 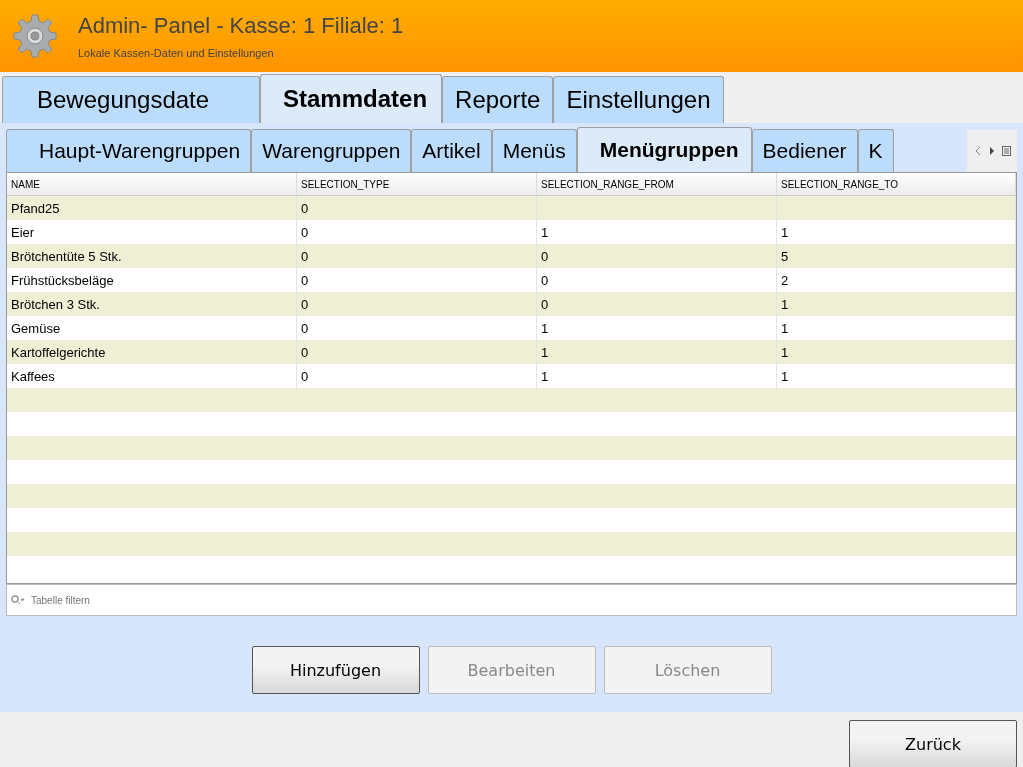 What do you see at coordinates (933, 743) in the screenshot?
I see `back-button: Zurück` at bounding box center [933, 743].